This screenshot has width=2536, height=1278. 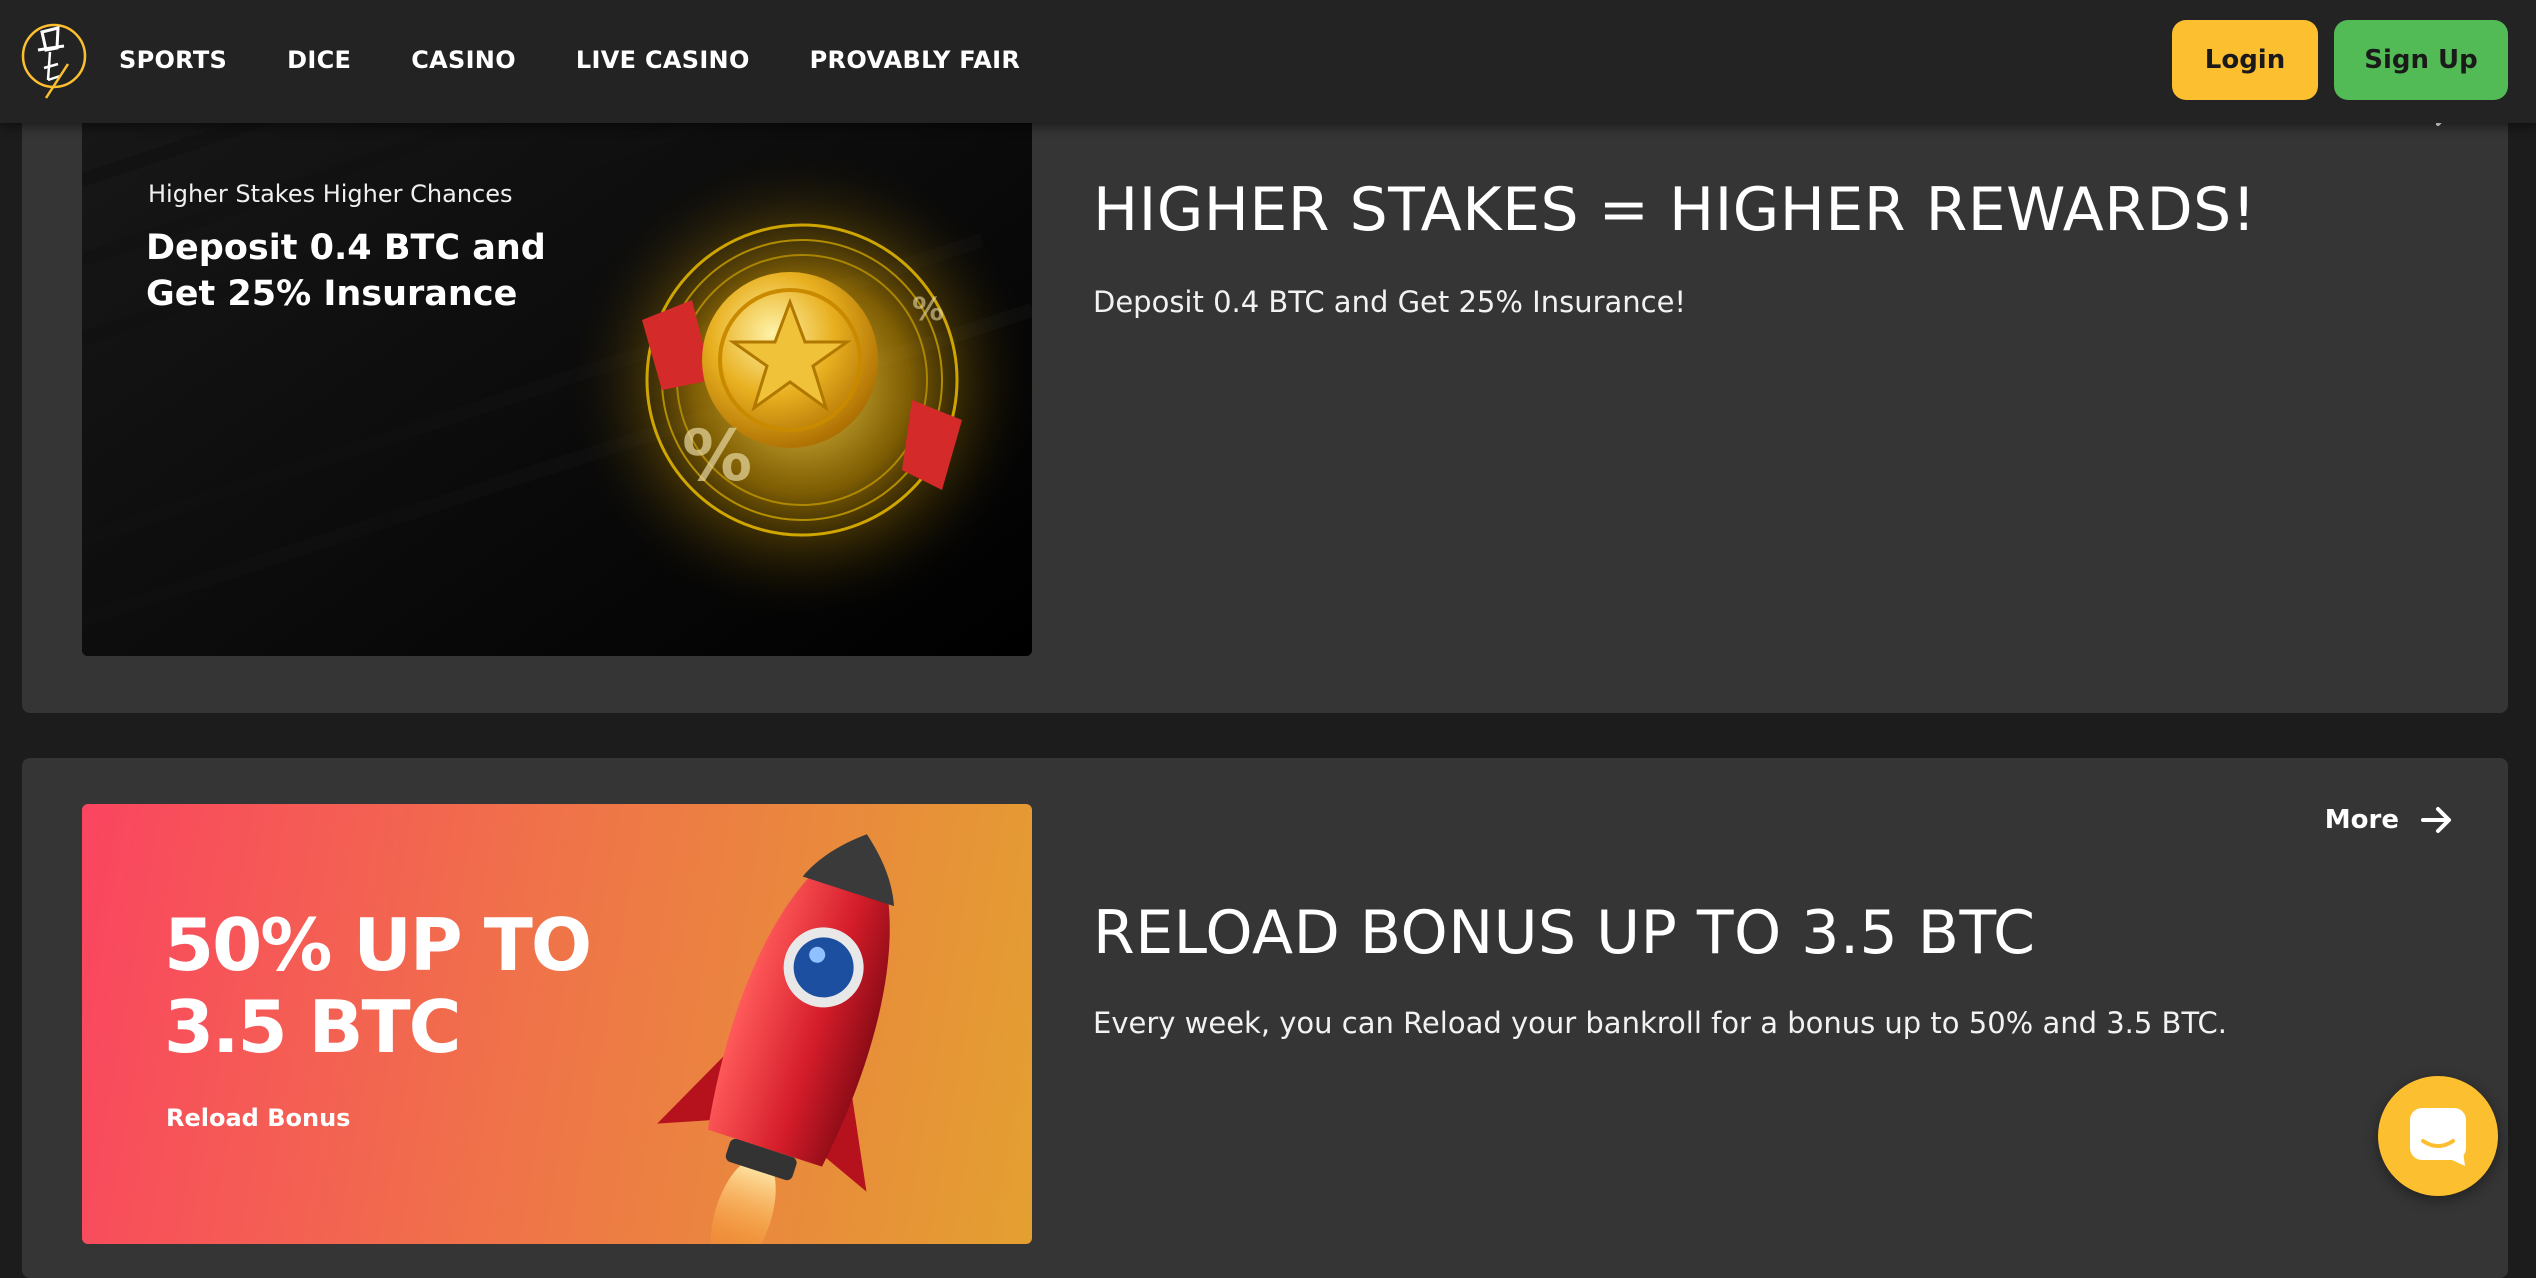 What do you see at coordinates (173, 60) in the screenshot?
I see `nav-sports: SPORTS` at bounding box center [173, 60].